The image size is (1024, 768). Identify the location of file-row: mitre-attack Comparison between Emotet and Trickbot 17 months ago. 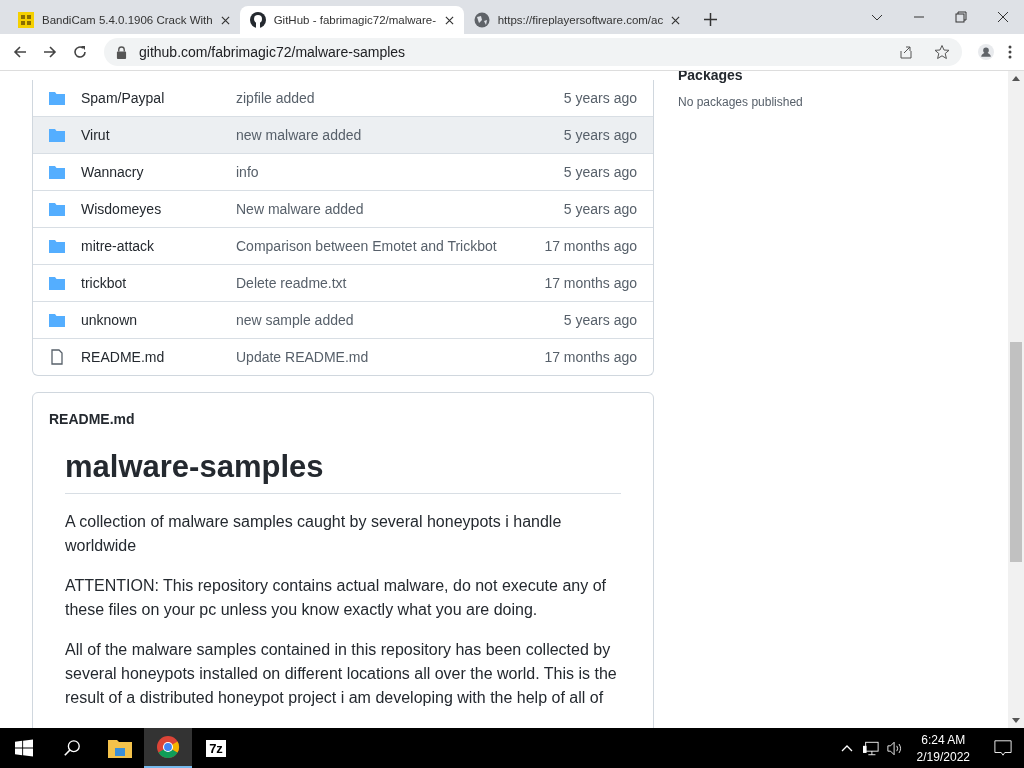
(343, 245).